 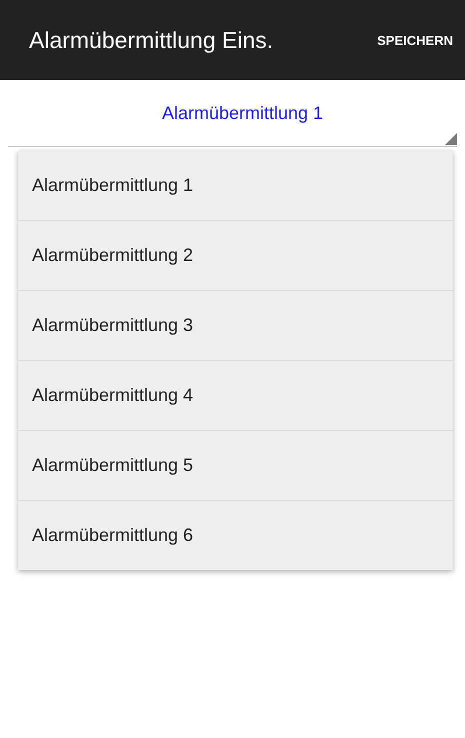 I want to click on dropdown-option: Alarmübermittlung 4, so click(x=235, y=395).